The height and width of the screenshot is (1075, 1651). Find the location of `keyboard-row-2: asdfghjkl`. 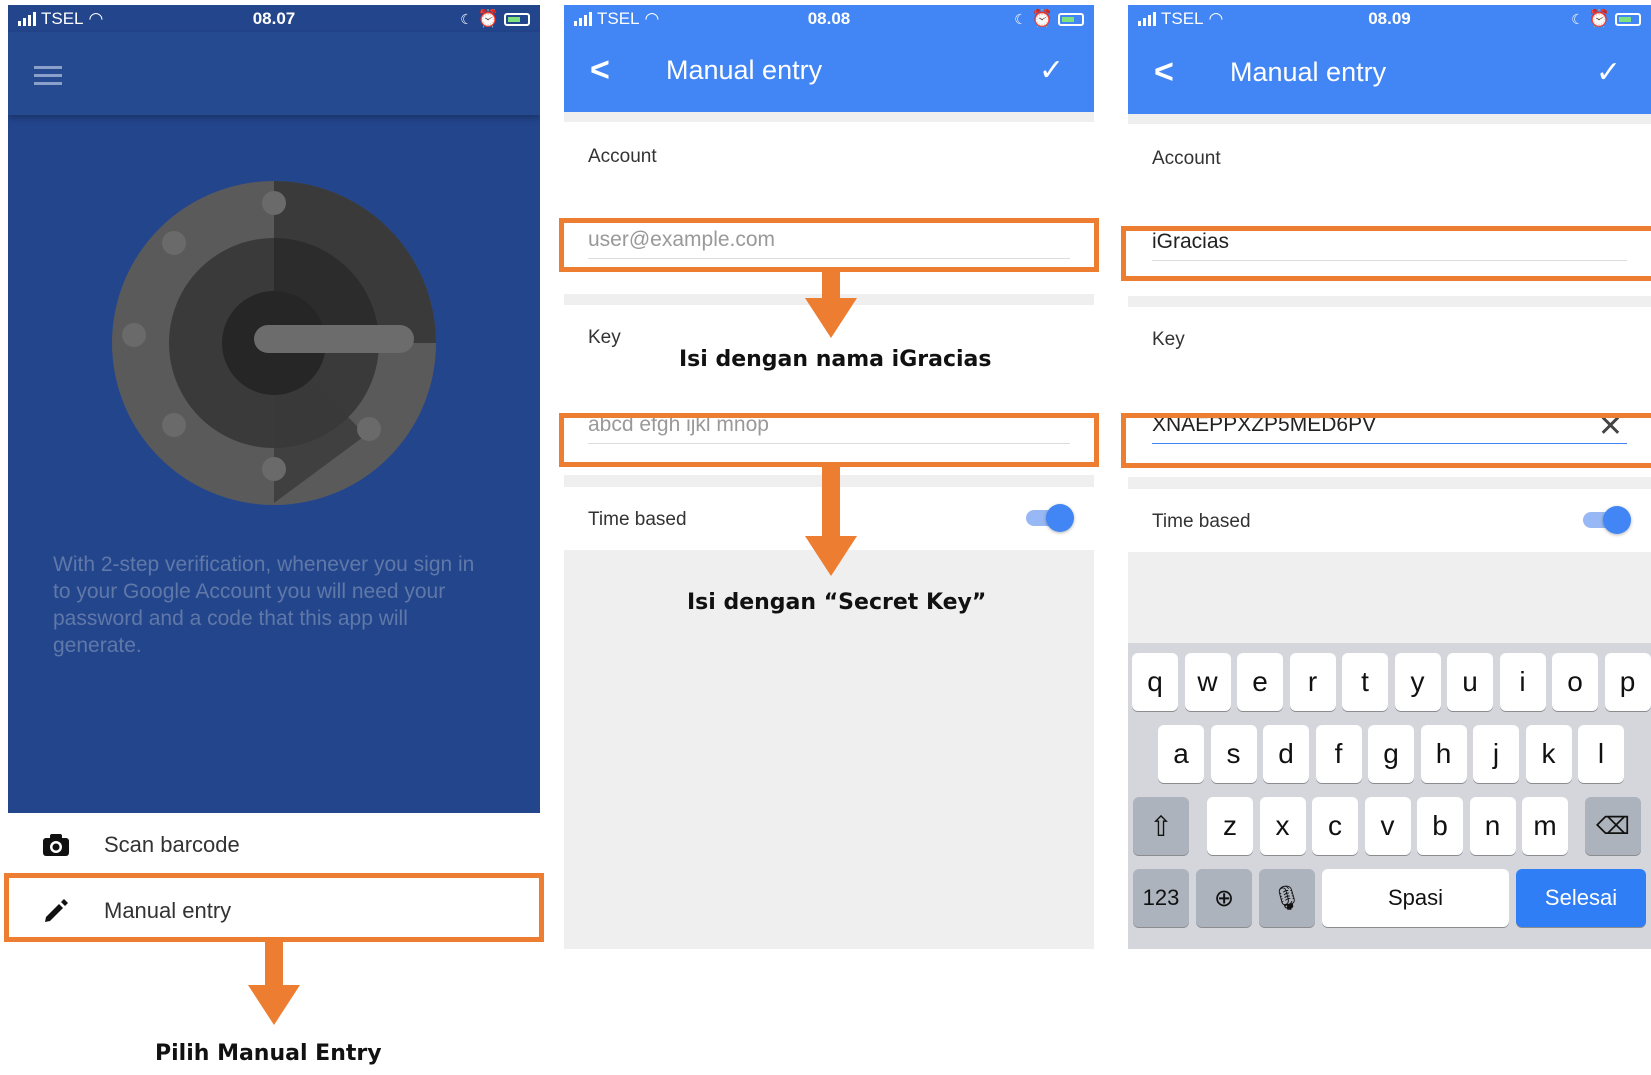

keyboard-row-2: asdfghjkl is located at coordinates (1389, 754).